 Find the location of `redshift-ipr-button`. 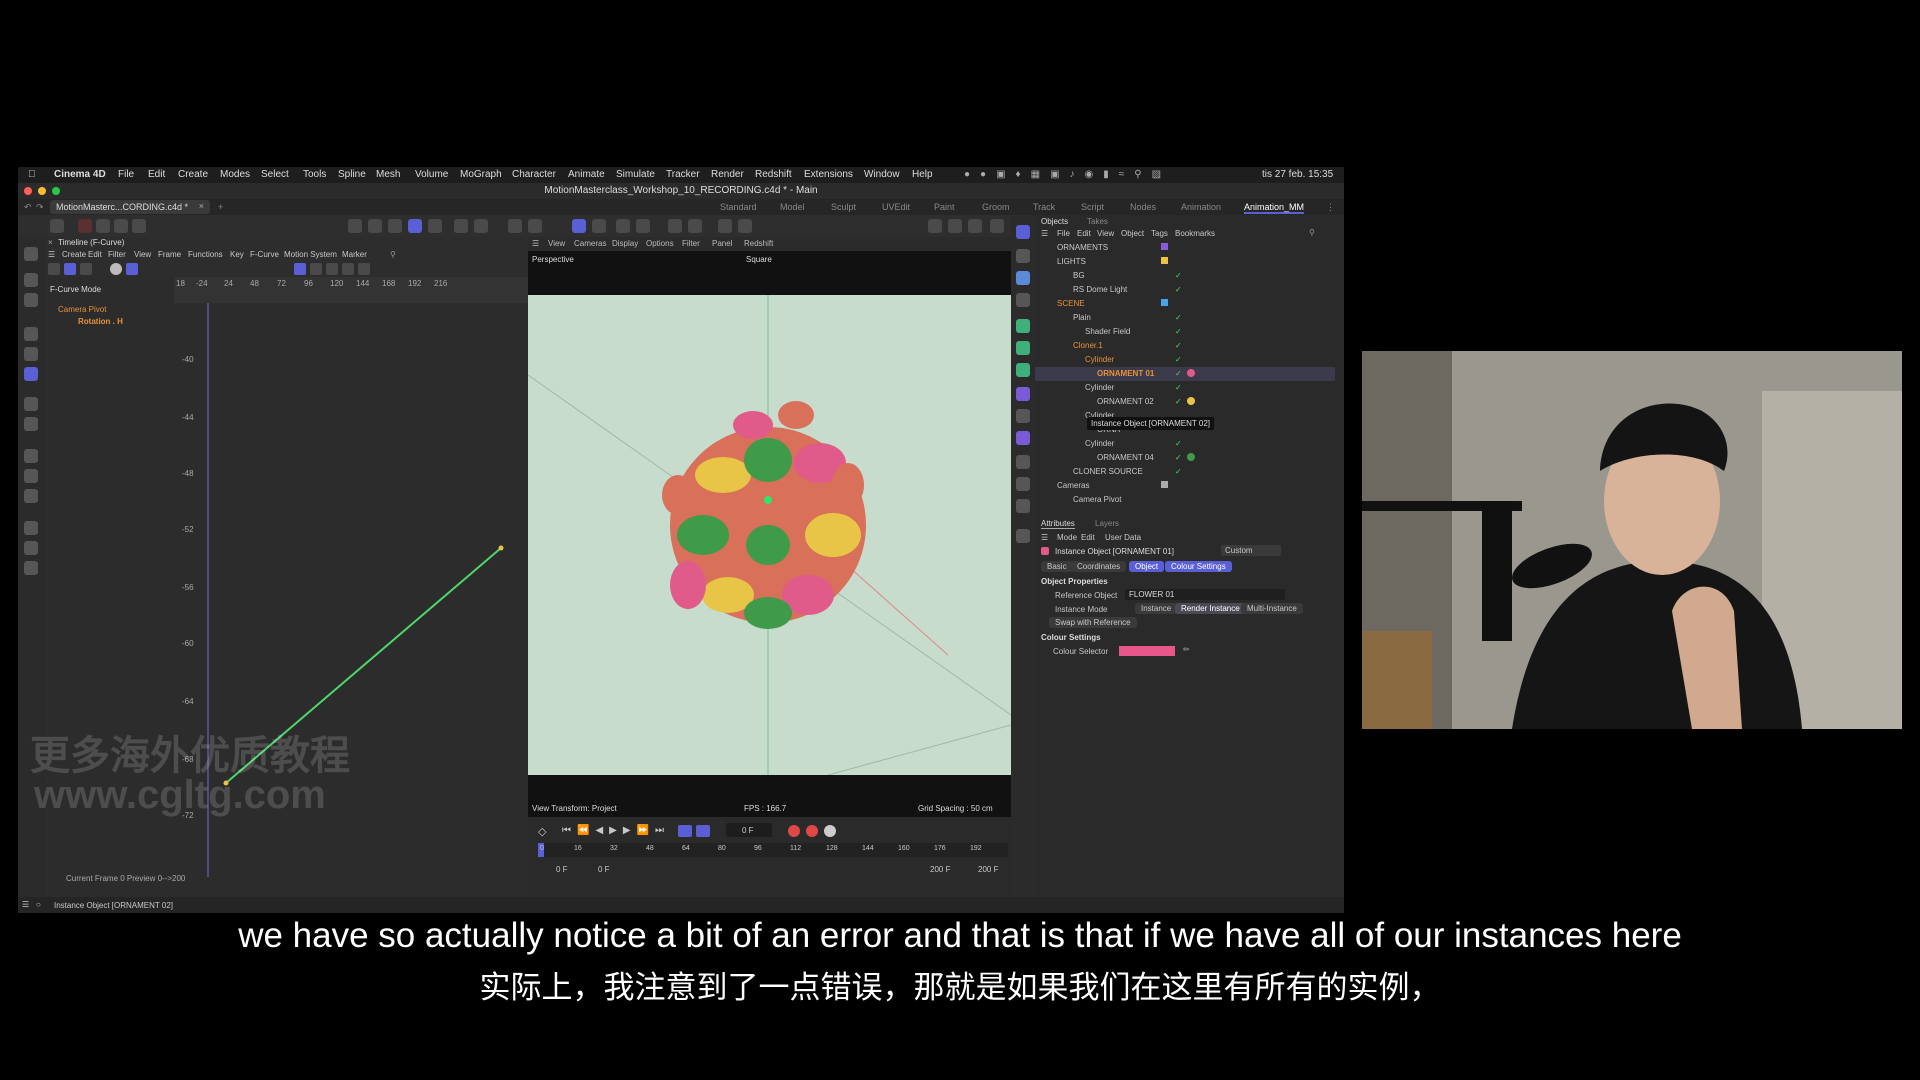

redshift-ipr-button is located at coordinates (997, 226).